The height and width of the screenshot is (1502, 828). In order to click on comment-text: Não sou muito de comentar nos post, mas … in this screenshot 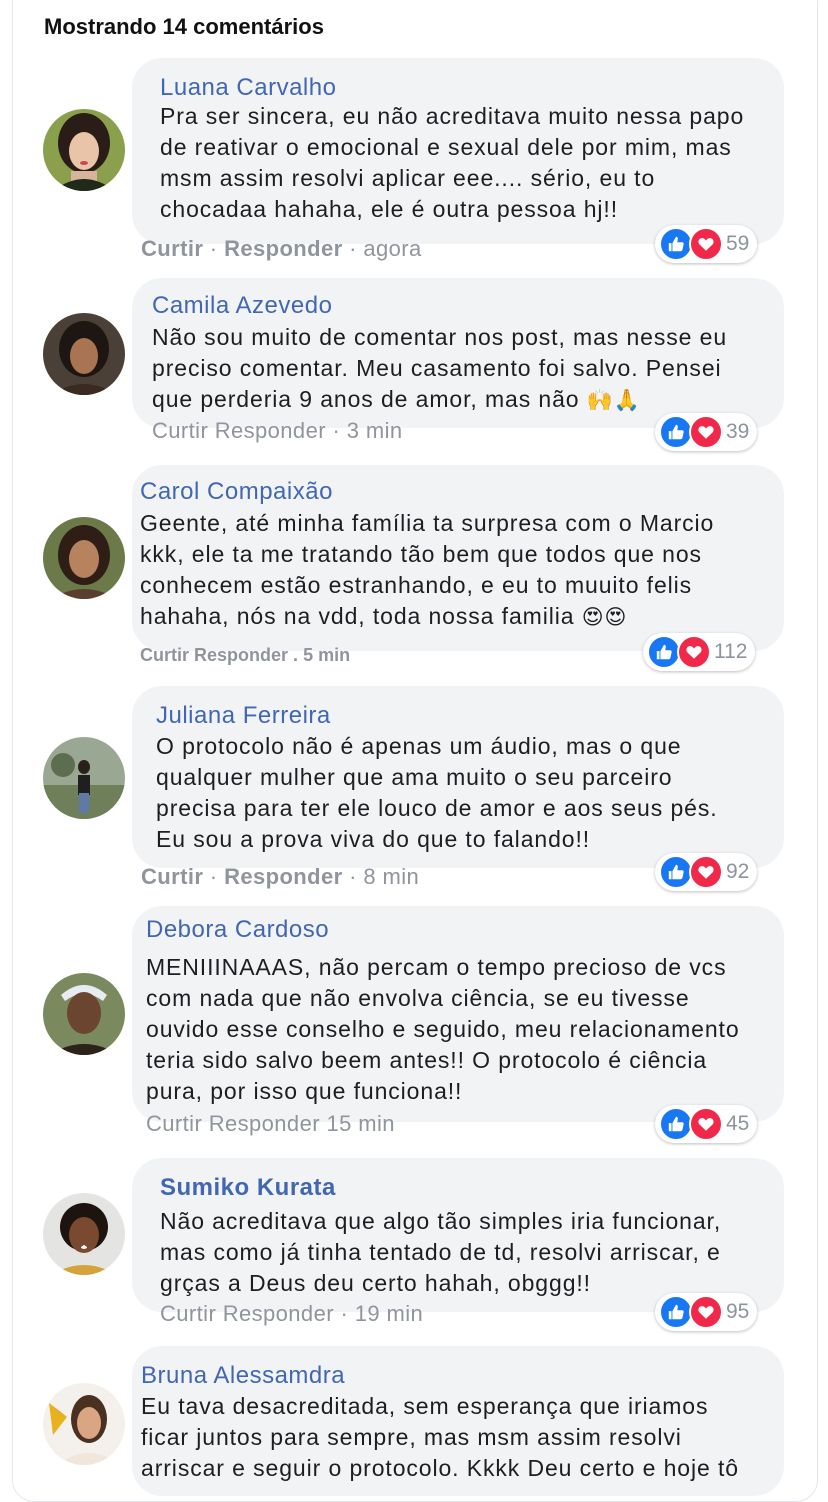, I will do `click(440, 368)`.